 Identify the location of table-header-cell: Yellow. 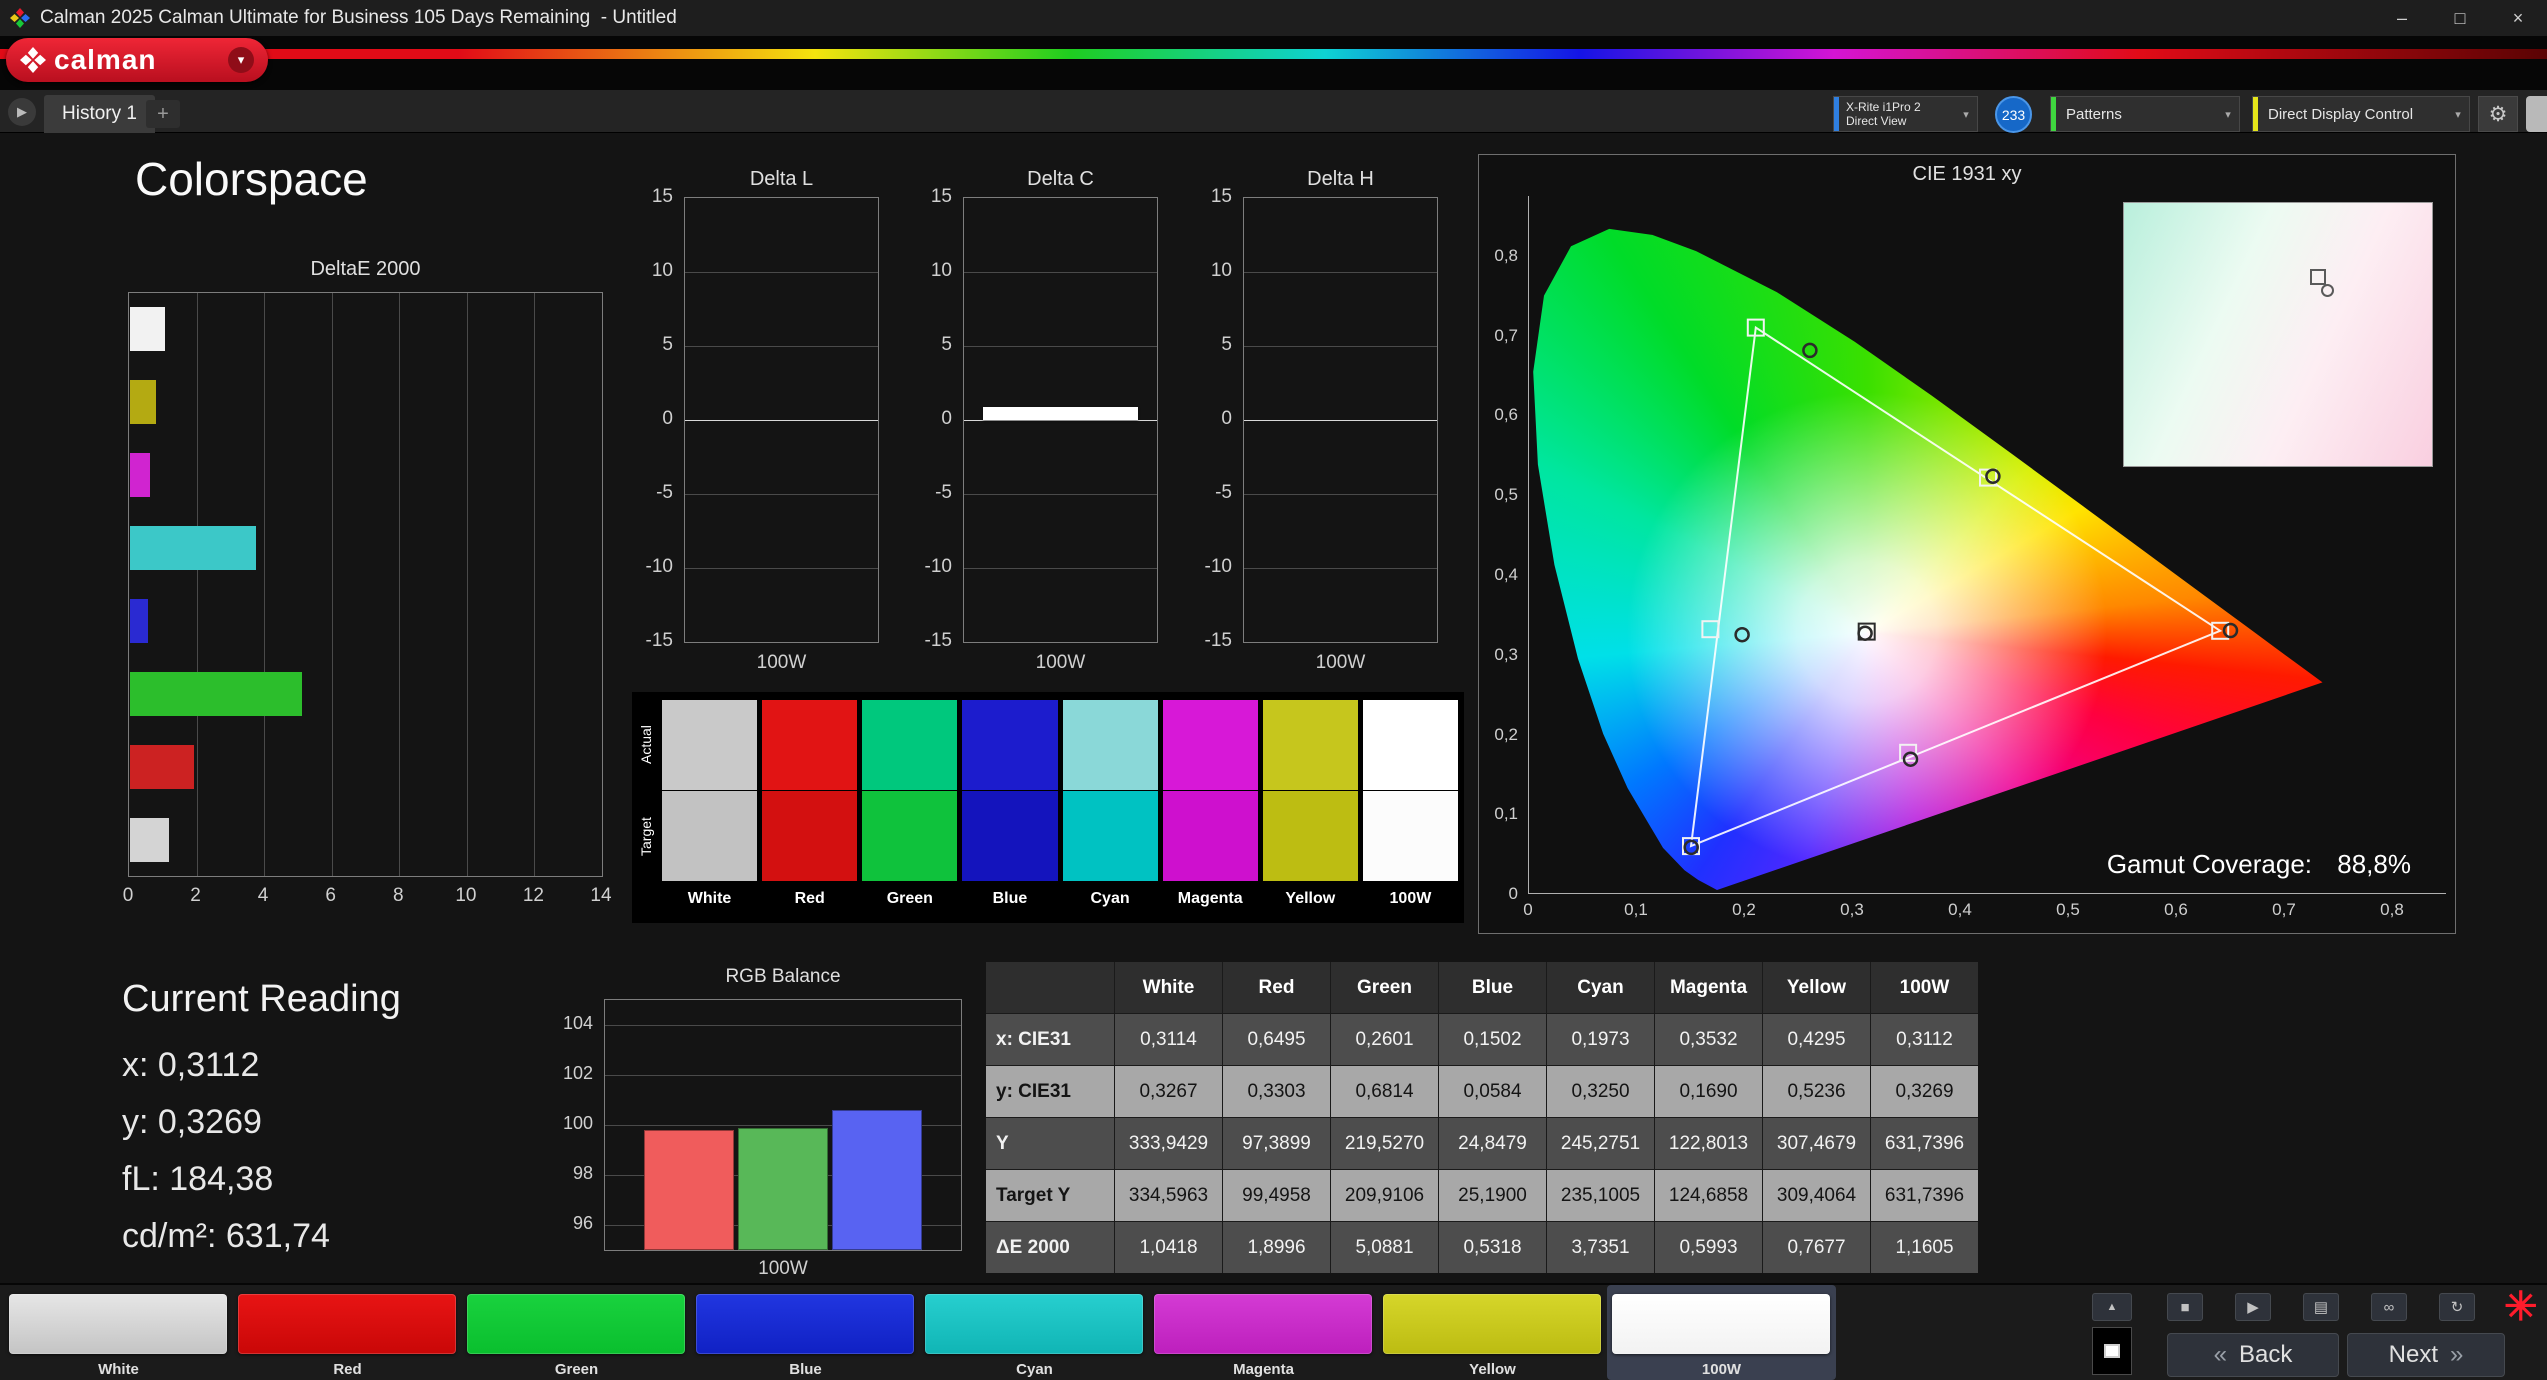
(1816, 987).